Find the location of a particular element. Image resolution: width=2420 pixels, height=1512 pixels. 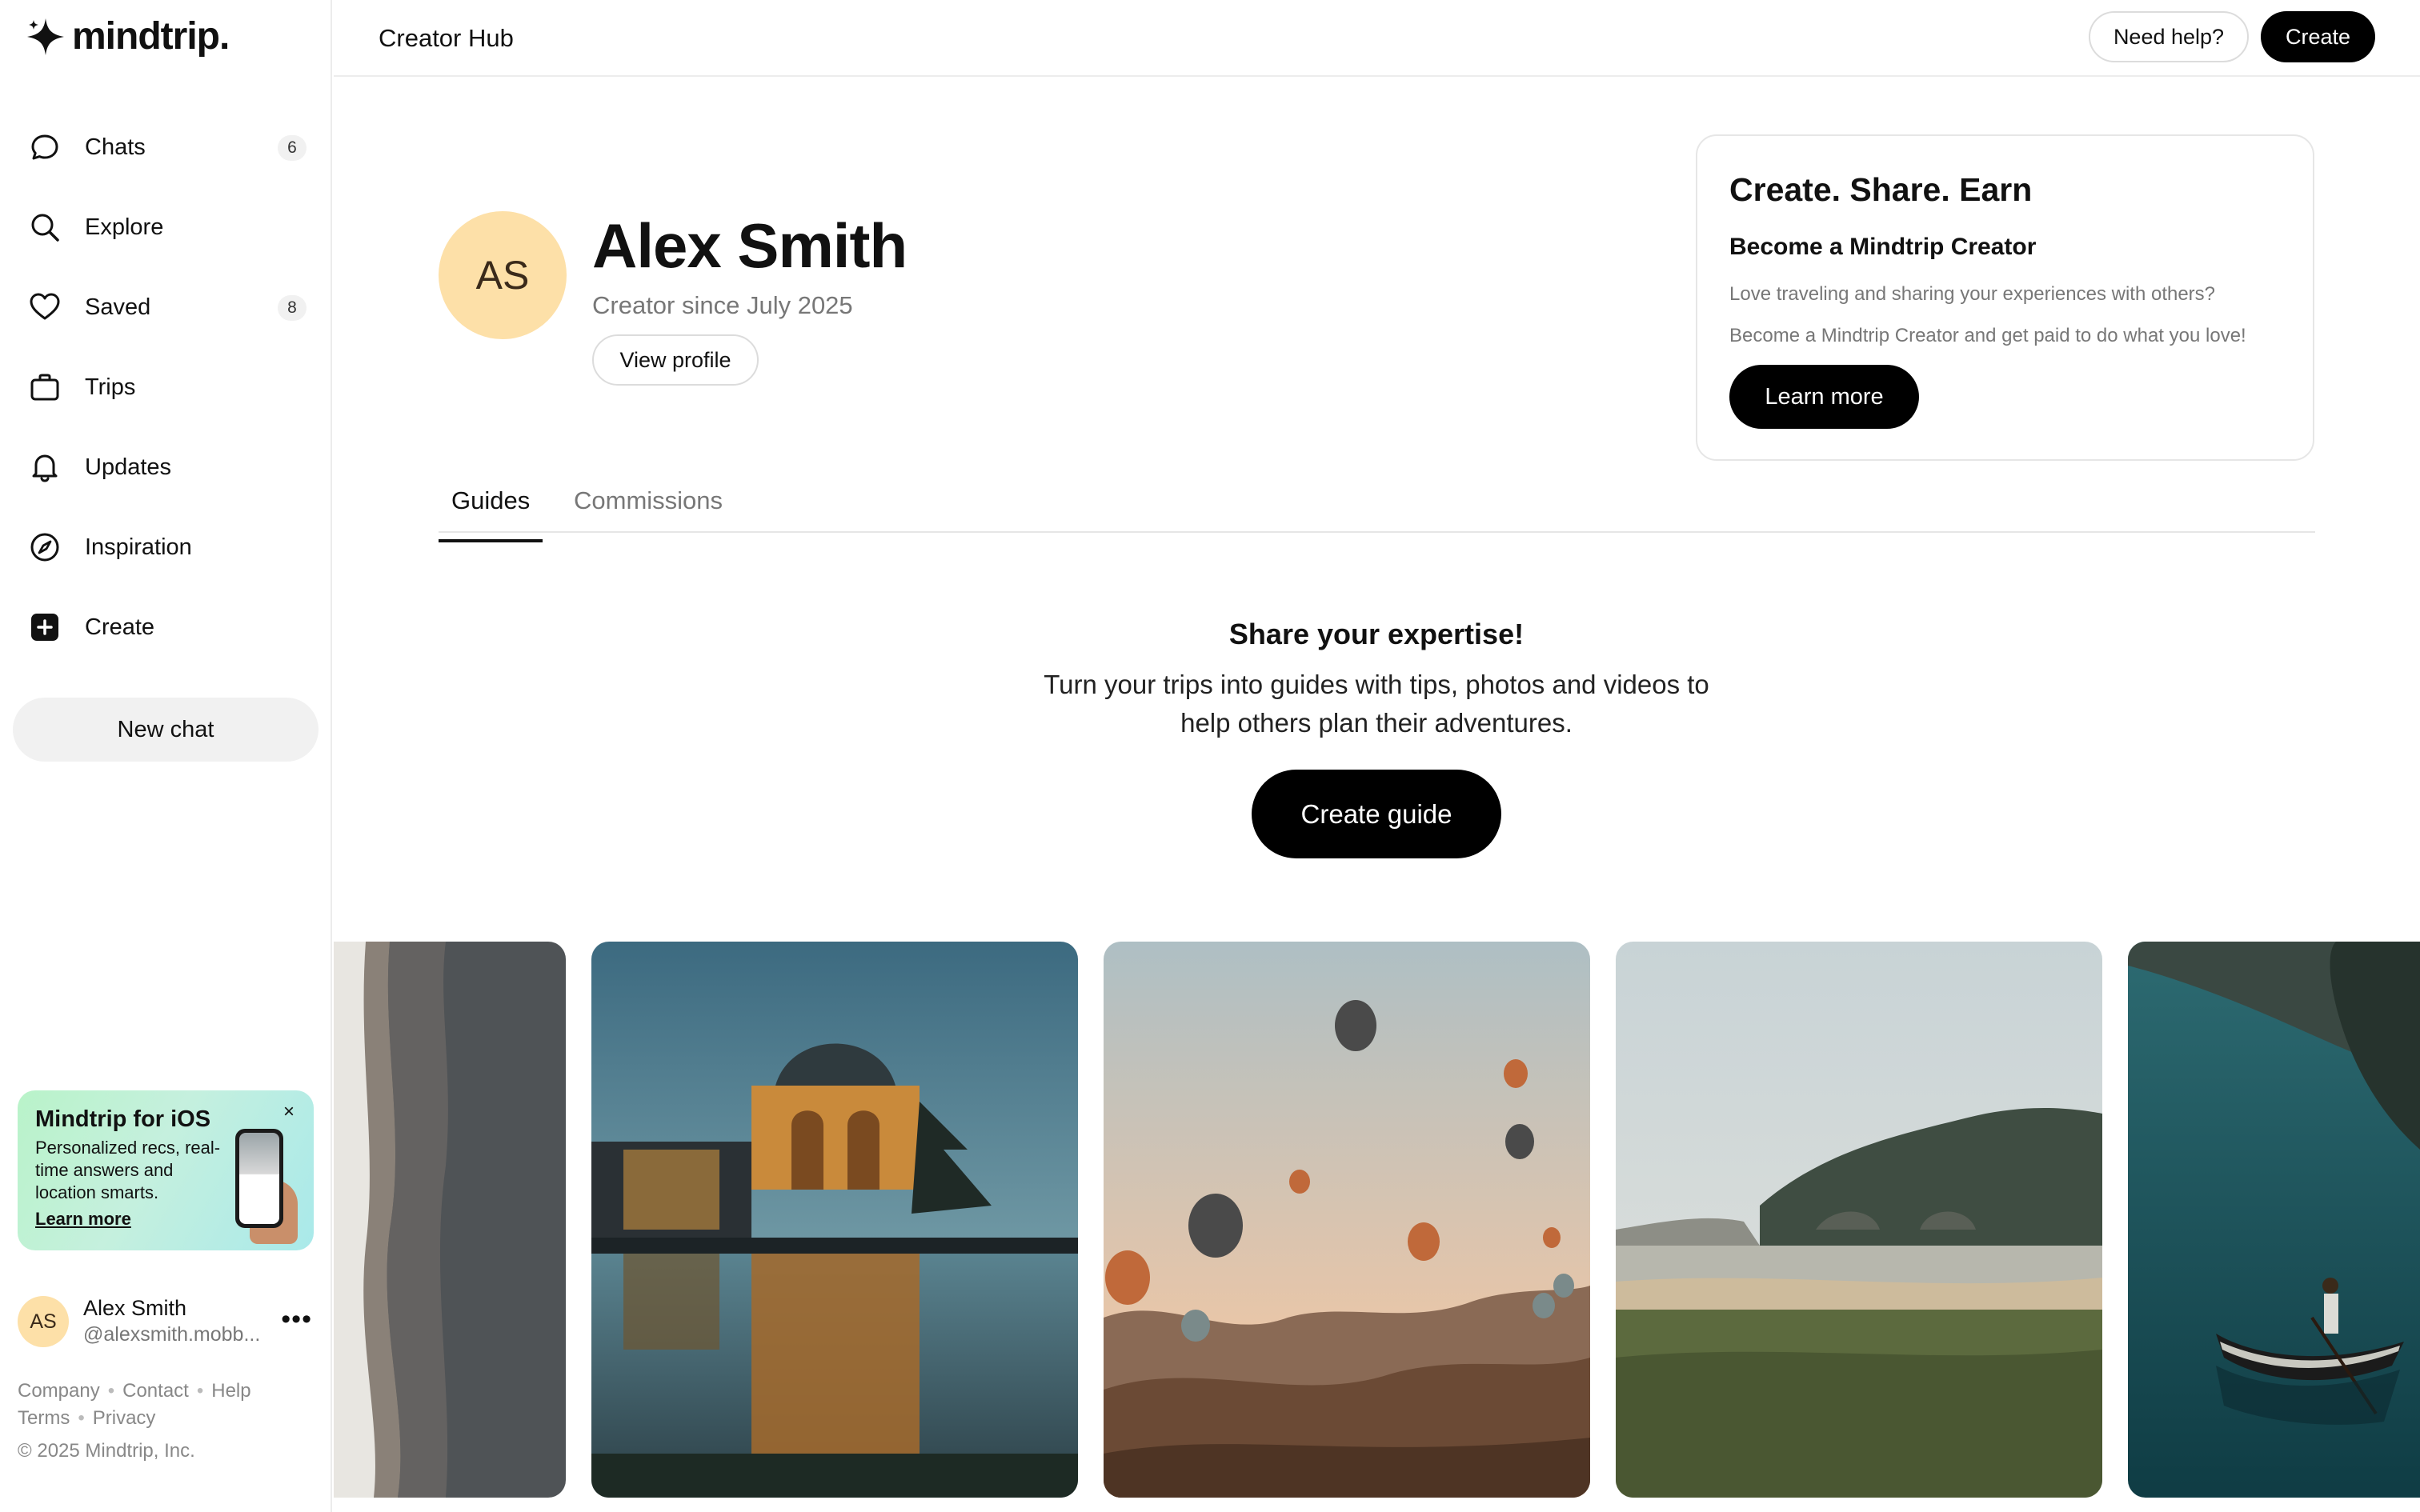

user-account: AS Alex Smith @alexsmith.mobb... ••• is located at coordinates (170, 1322).